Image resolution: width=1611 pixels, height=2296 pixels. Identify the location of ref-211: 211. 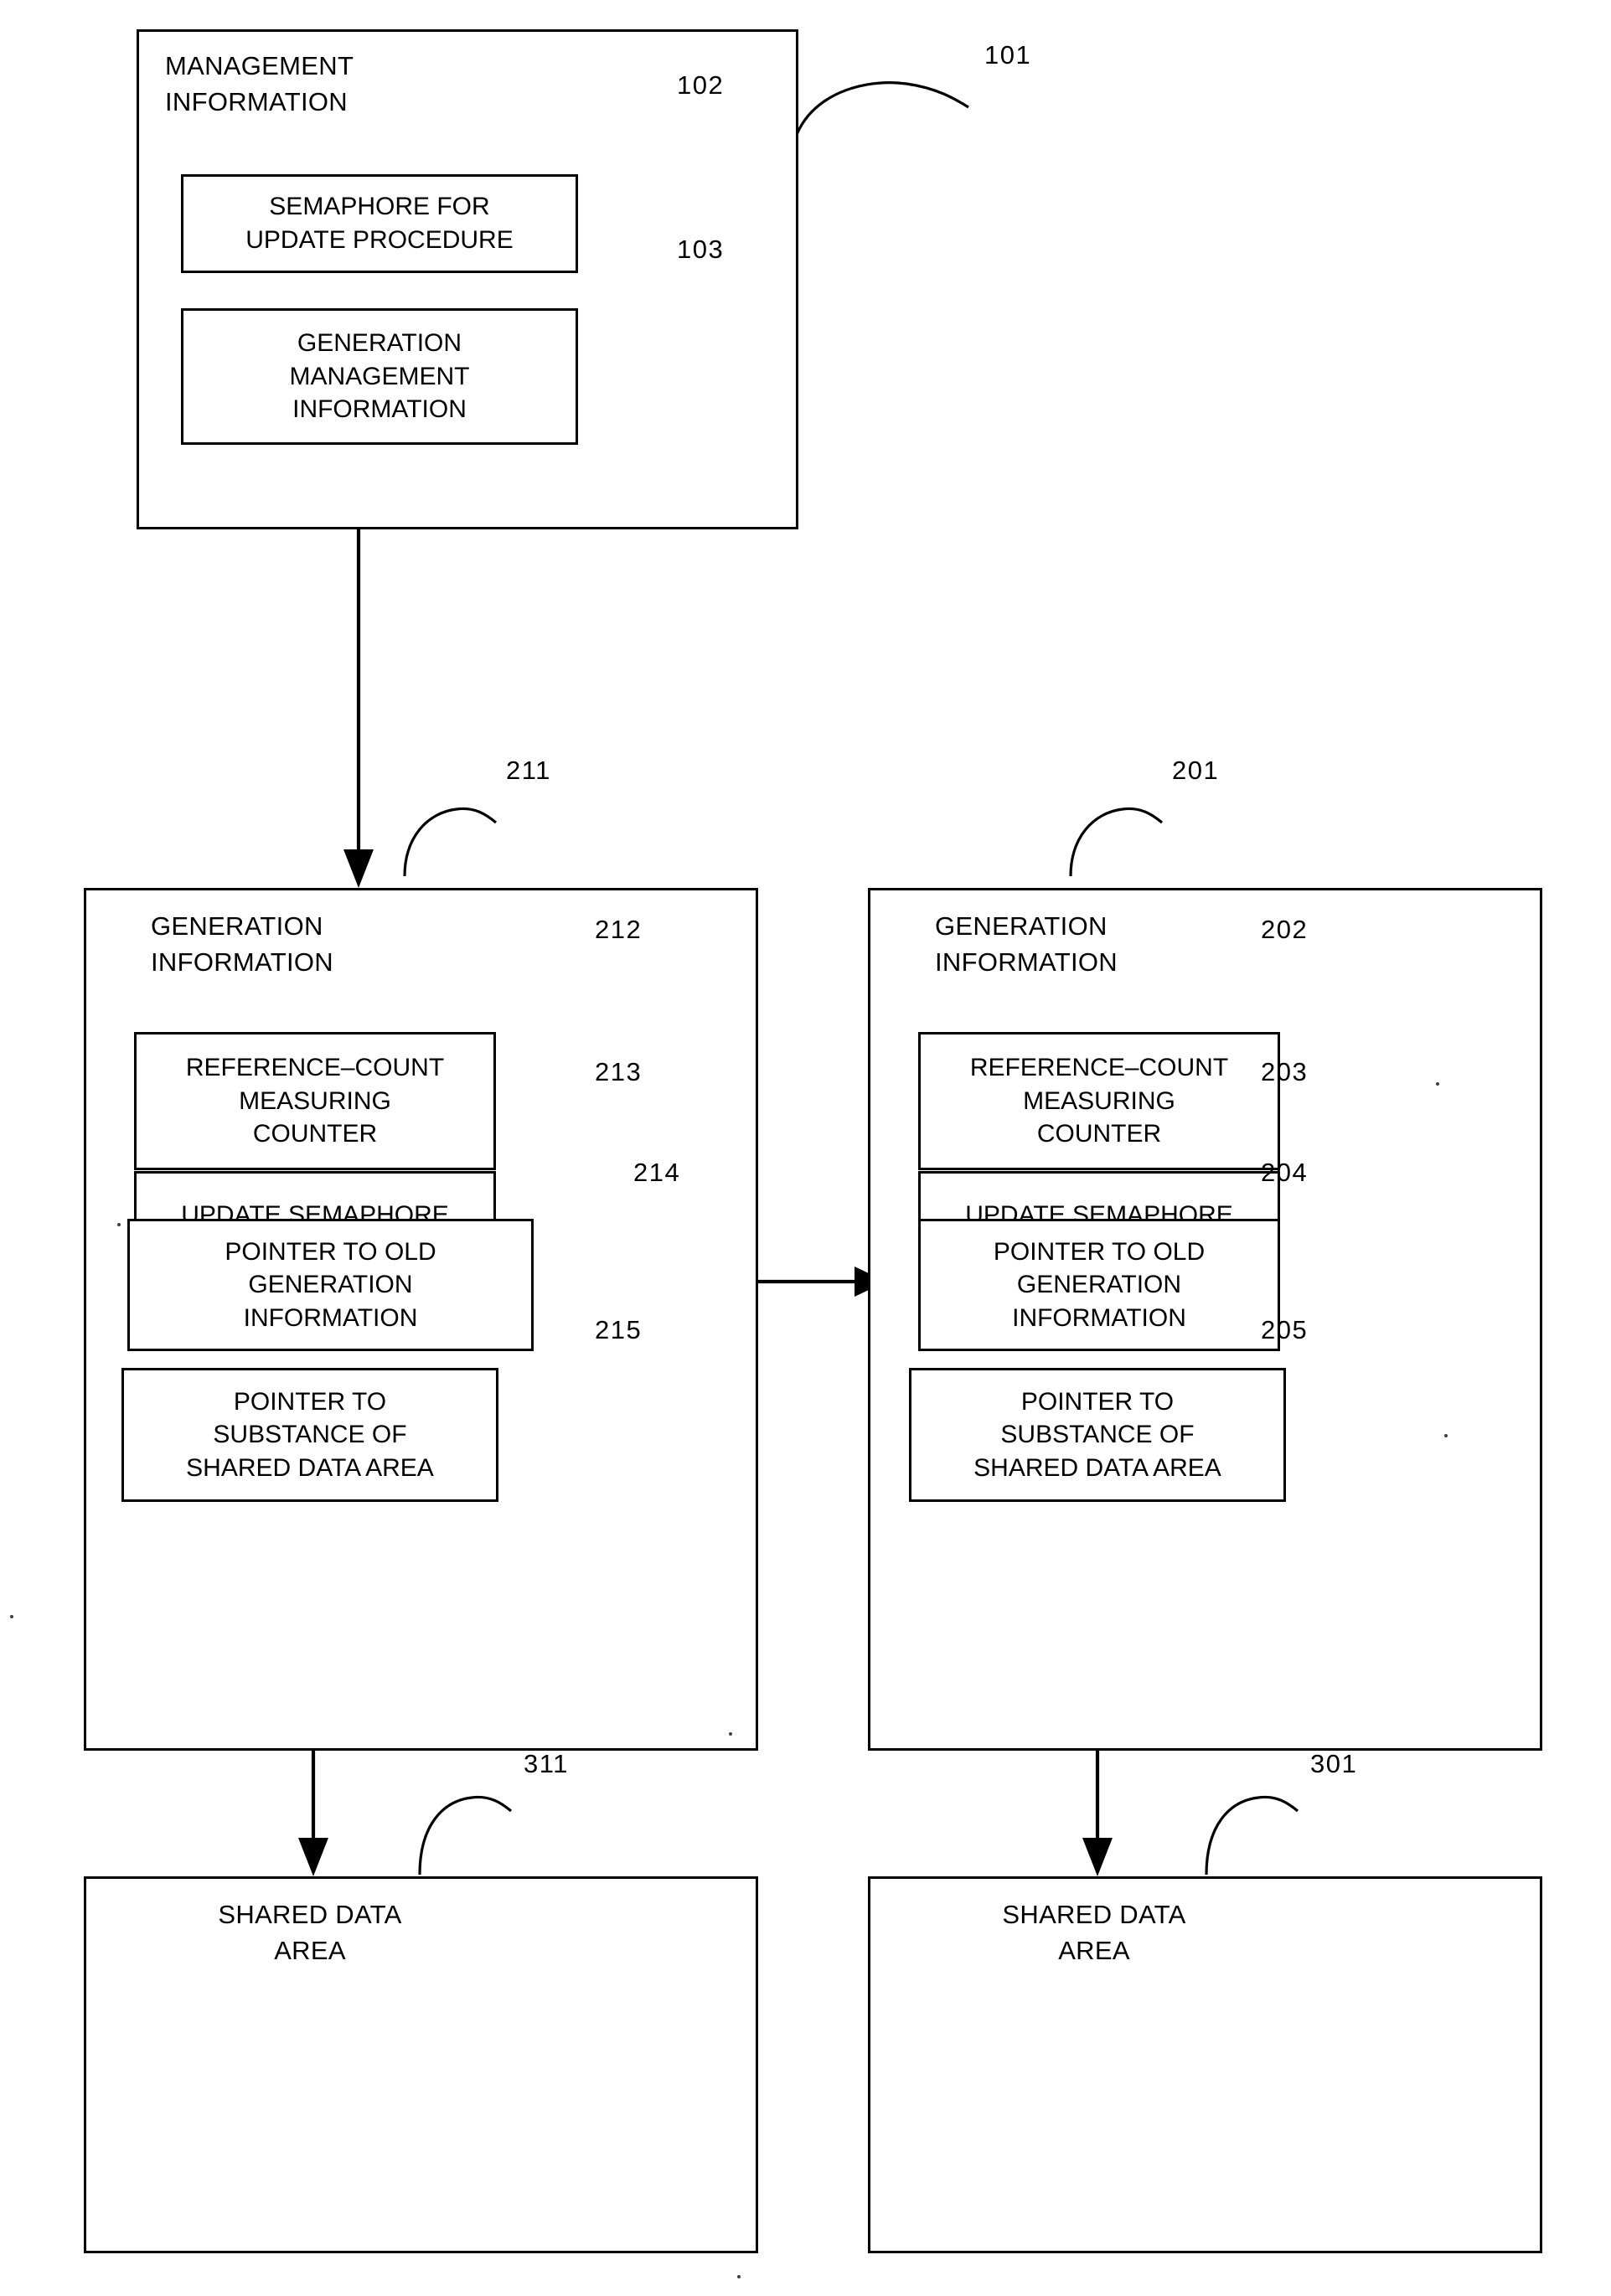
(528, 770).